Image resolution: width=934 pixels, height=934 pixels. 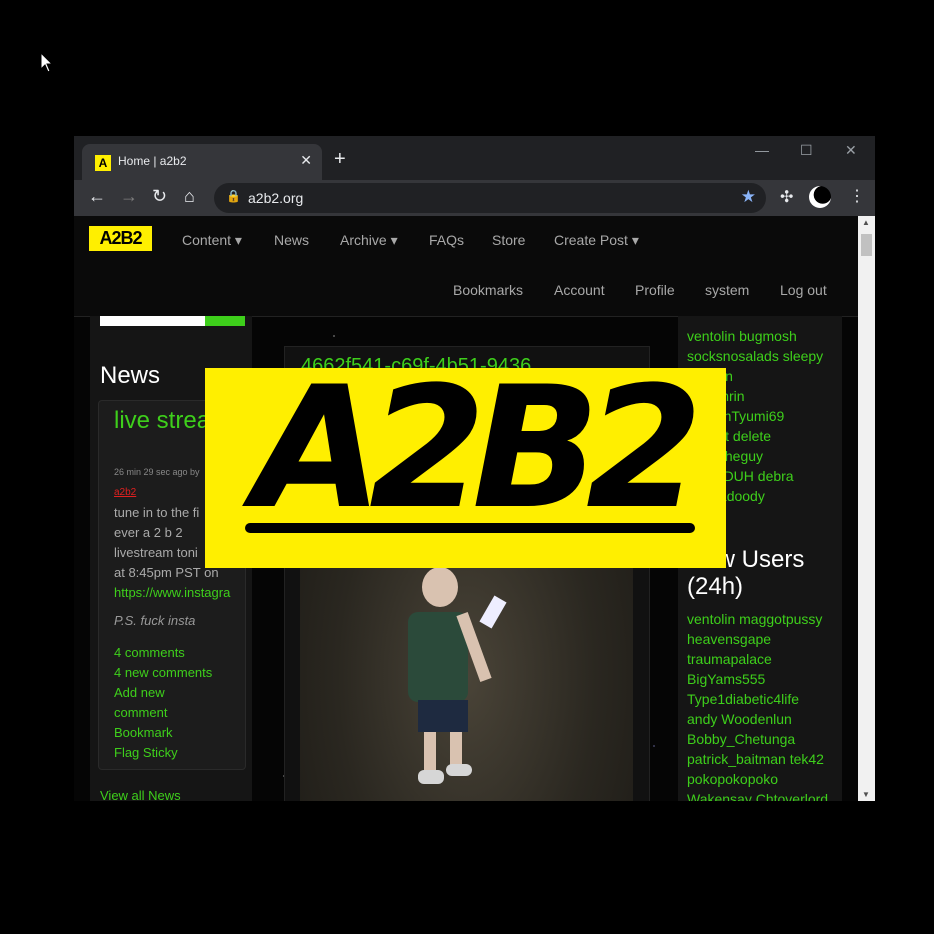 What do you see at coordinates (762, 779) in the screenshot?
I see `user-link: pokopokopoko` at bounding box center [762, 779].